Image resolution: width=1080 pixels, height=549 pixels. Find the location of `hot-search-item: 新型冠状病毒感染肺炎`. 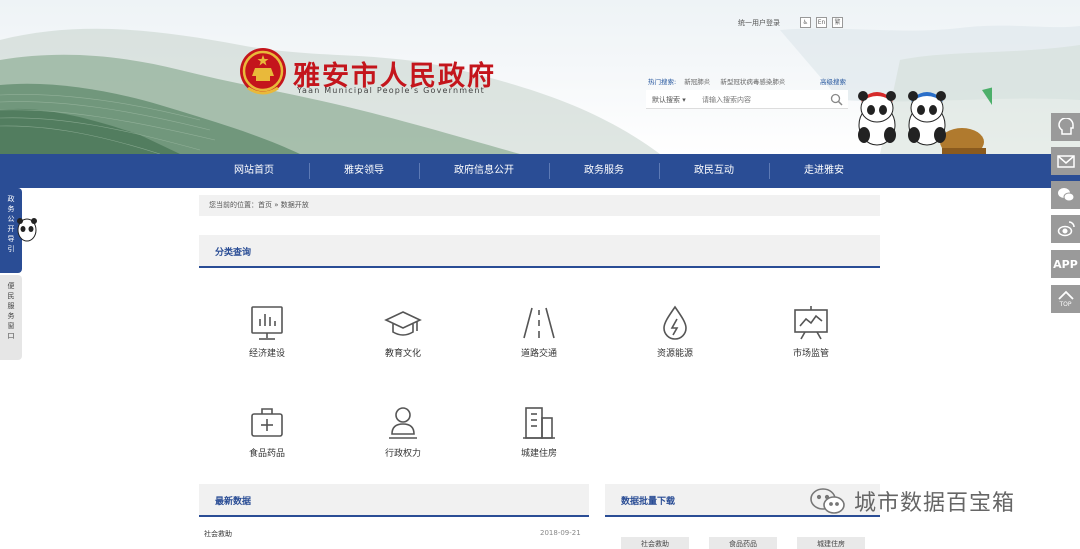

hot-search-item: 新型冠状病毒感染肺炎 is located at coordinates (752, 82).